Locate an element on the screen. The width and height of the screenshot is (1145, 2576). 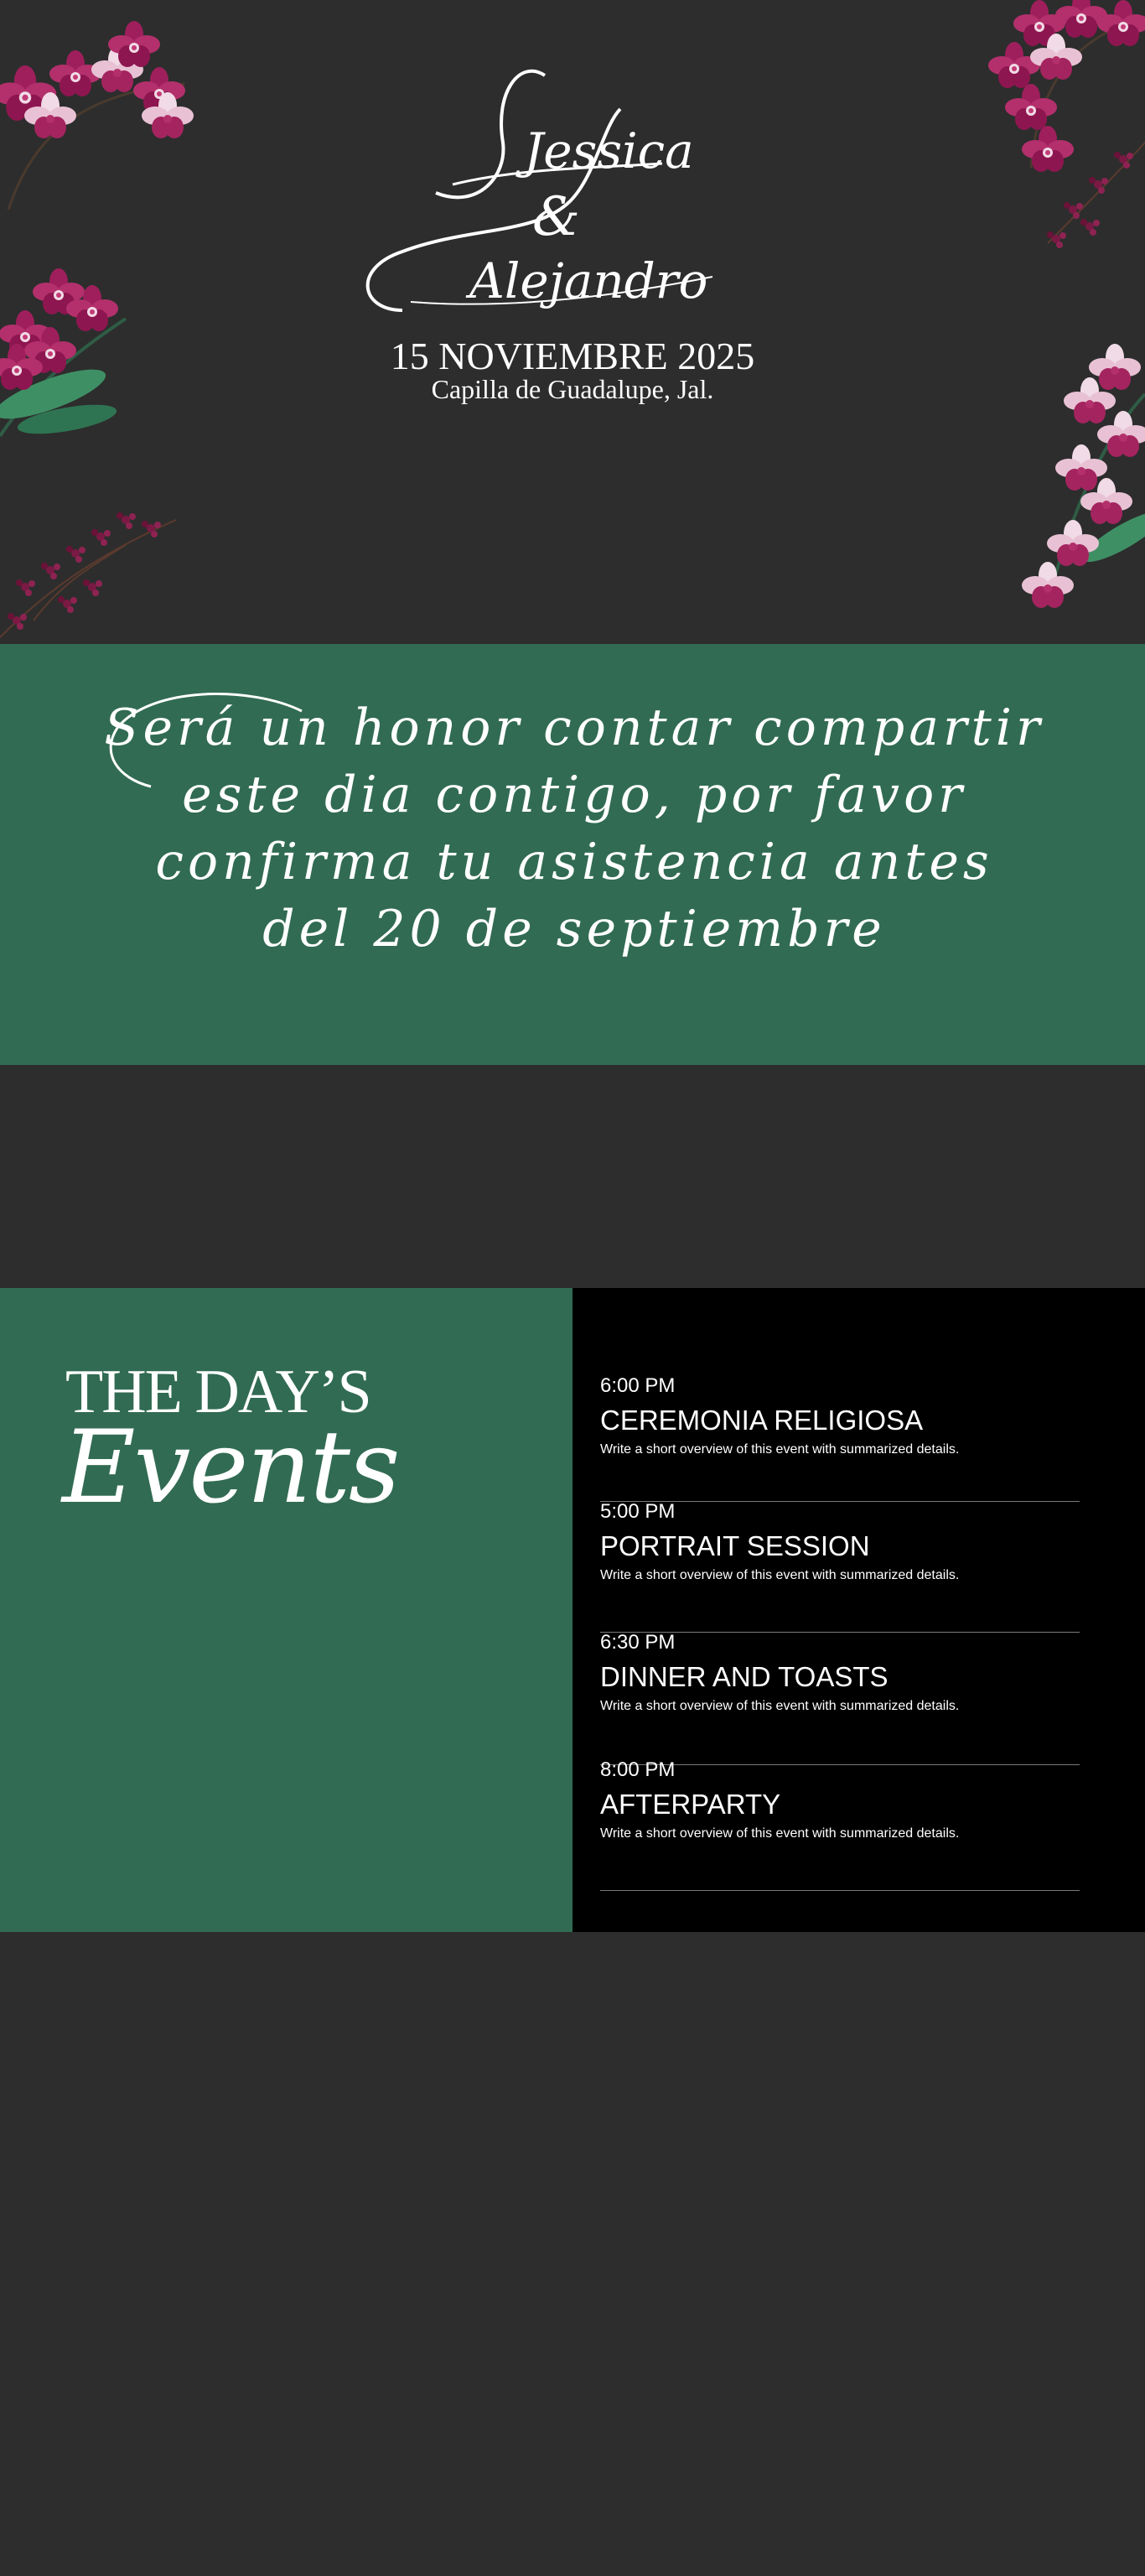
event-time: 5:00 PM is located at coordinates (638, 1511).